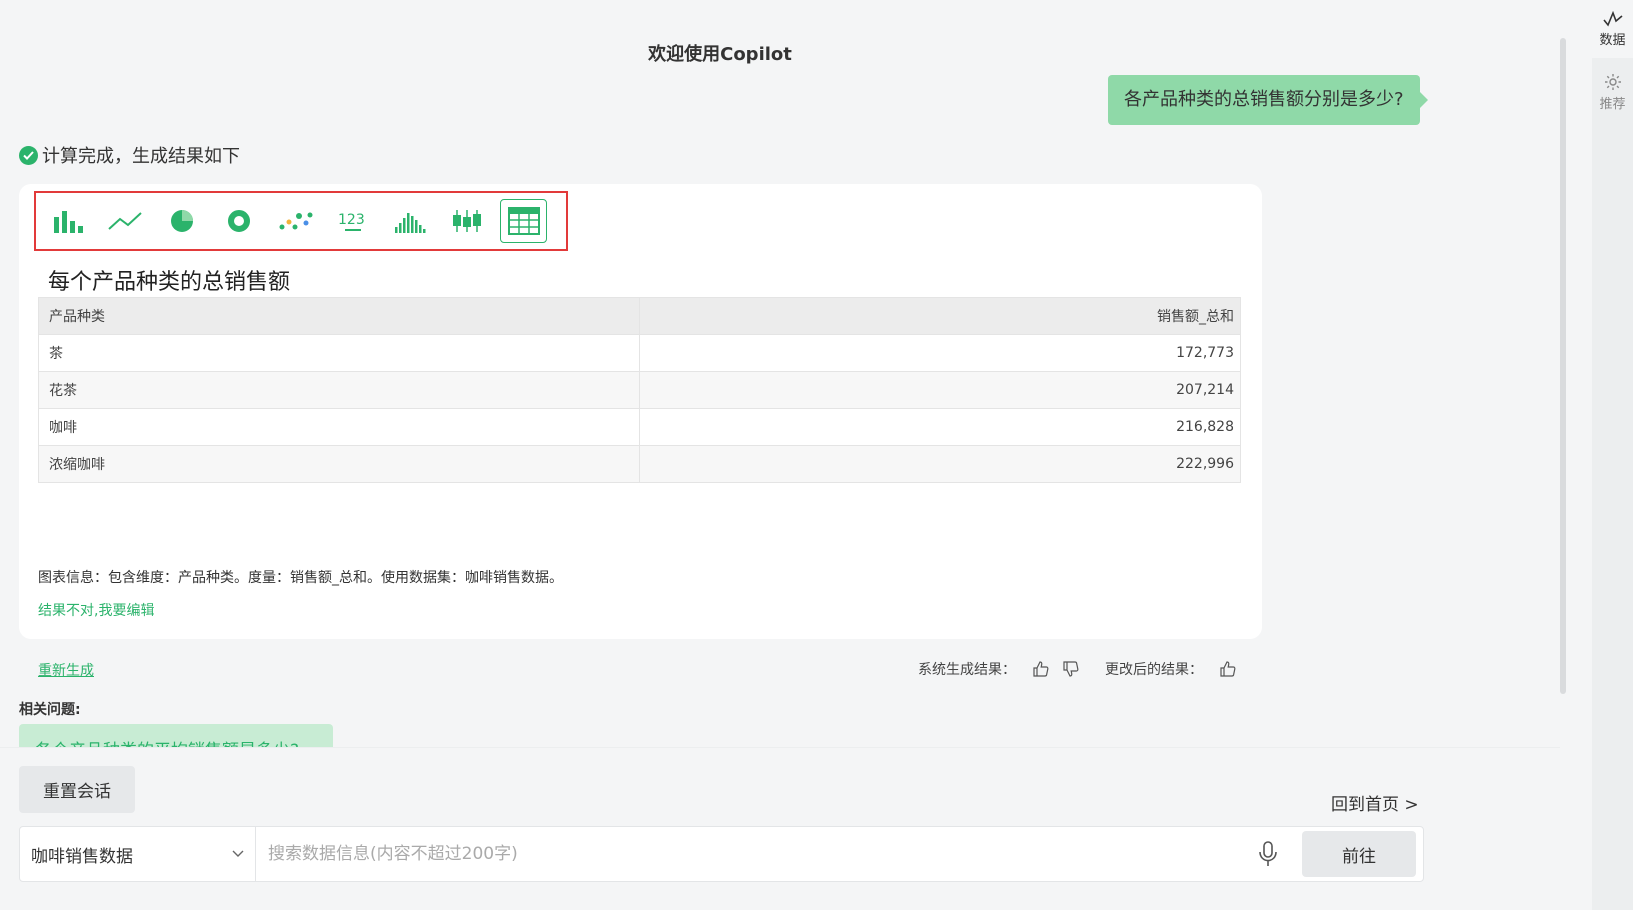 This screenshot has width=1633, height=910. I want to click on user-question-bubble: 各产品种类的总销售额分别是多少?, so click(1268, 100).